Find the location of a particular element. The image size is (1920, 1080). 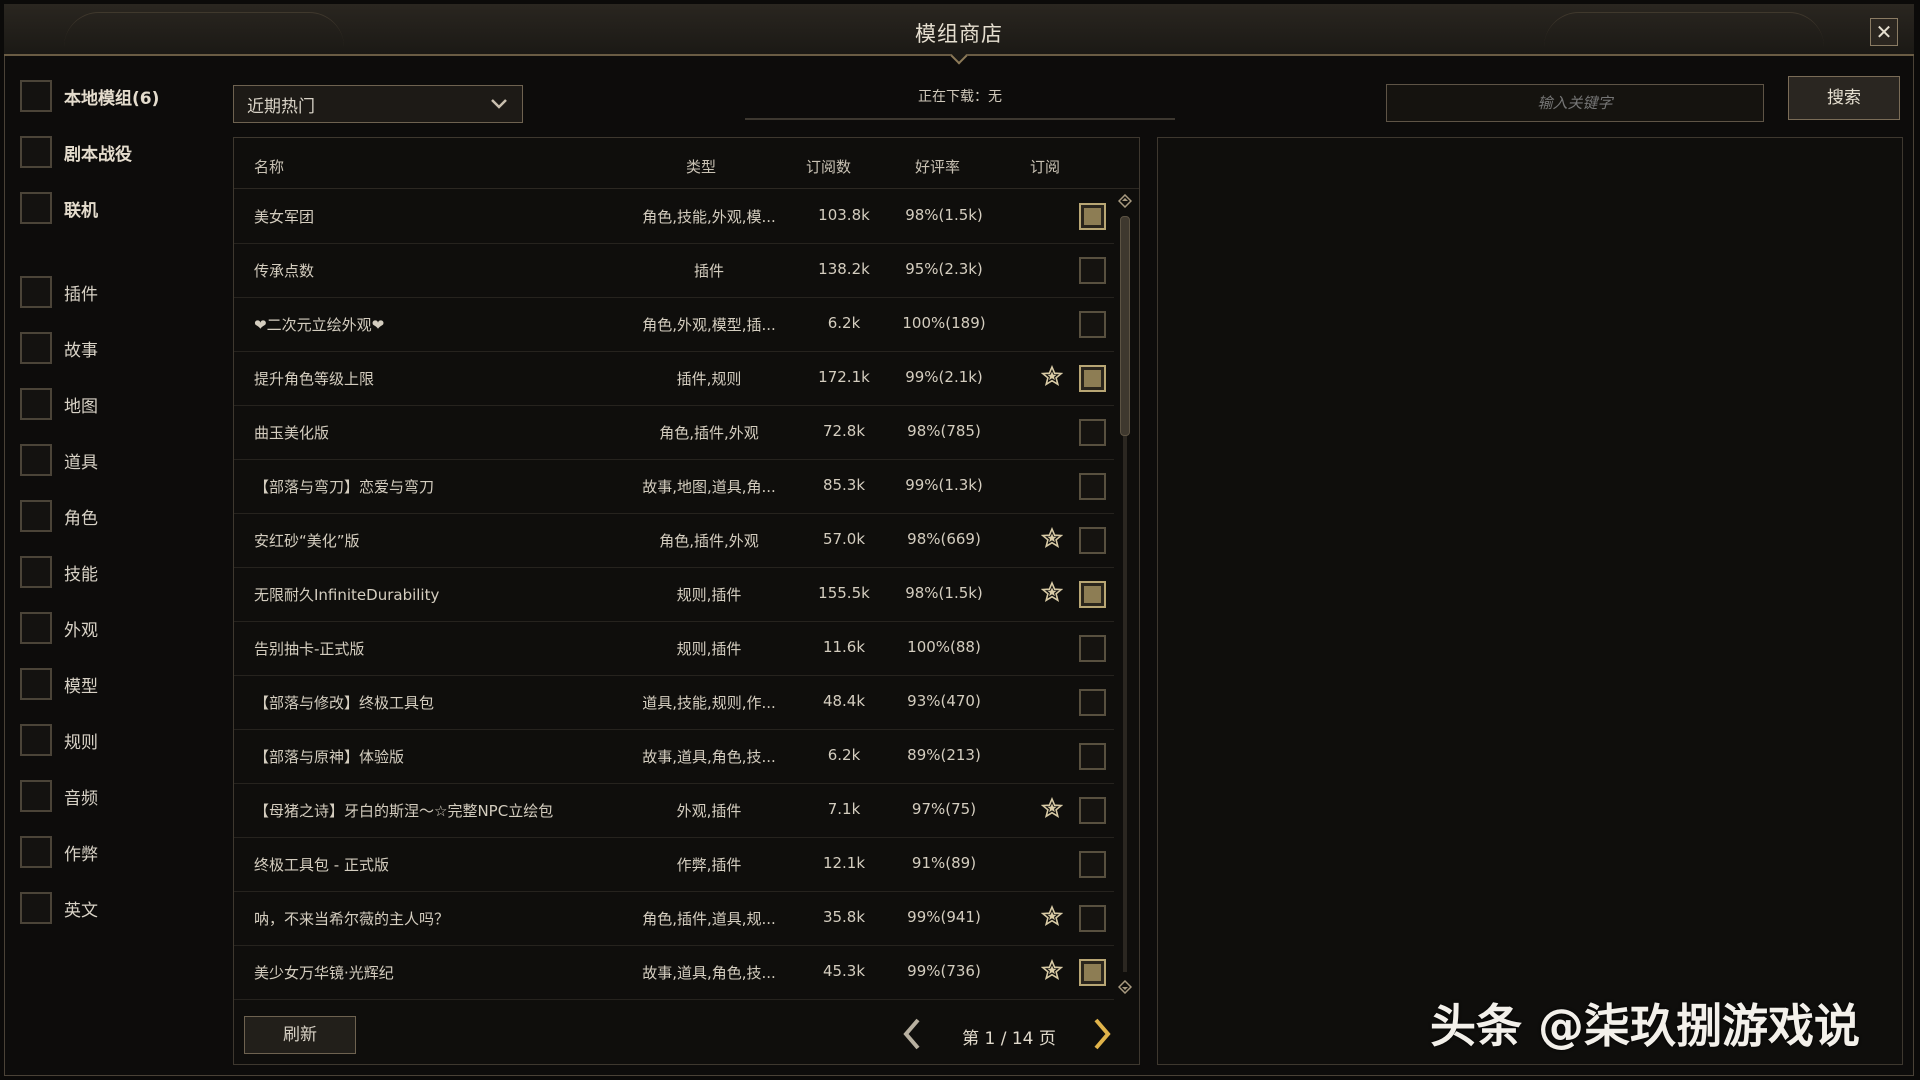

scroll-thumb is located at coordinates (1125, 326).